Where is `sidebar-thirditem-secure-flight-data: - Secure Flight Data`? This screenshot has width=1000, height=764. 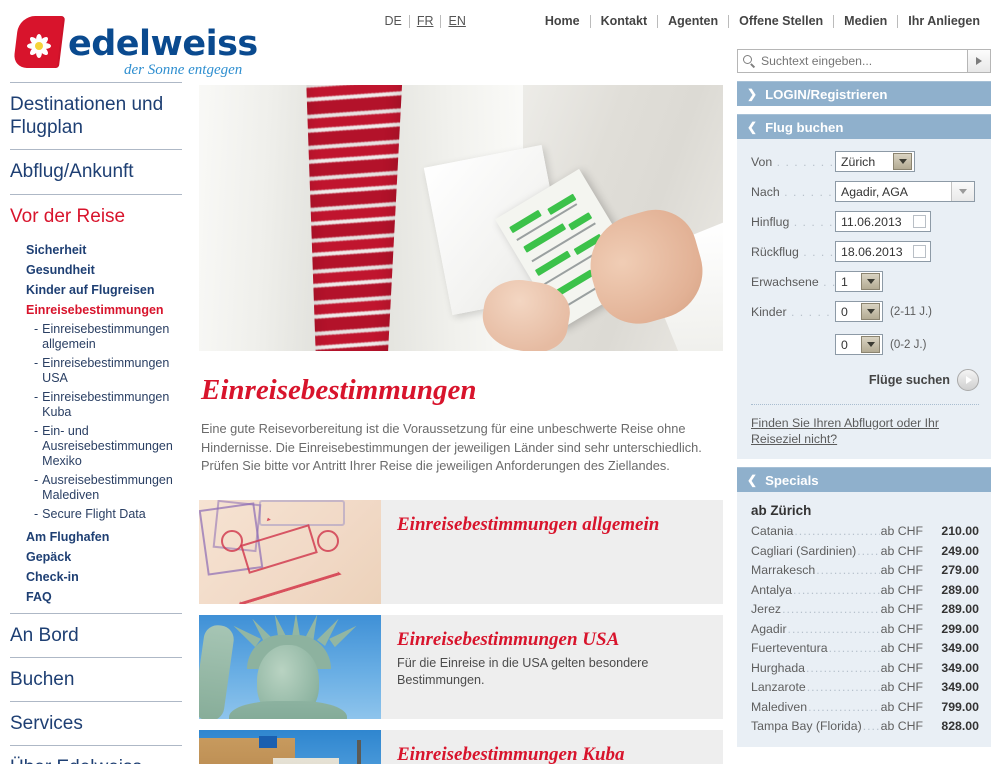 sidebar-thirditem-secure-flight-data: - Secure Flight Data is located at coordinates (105, 514).